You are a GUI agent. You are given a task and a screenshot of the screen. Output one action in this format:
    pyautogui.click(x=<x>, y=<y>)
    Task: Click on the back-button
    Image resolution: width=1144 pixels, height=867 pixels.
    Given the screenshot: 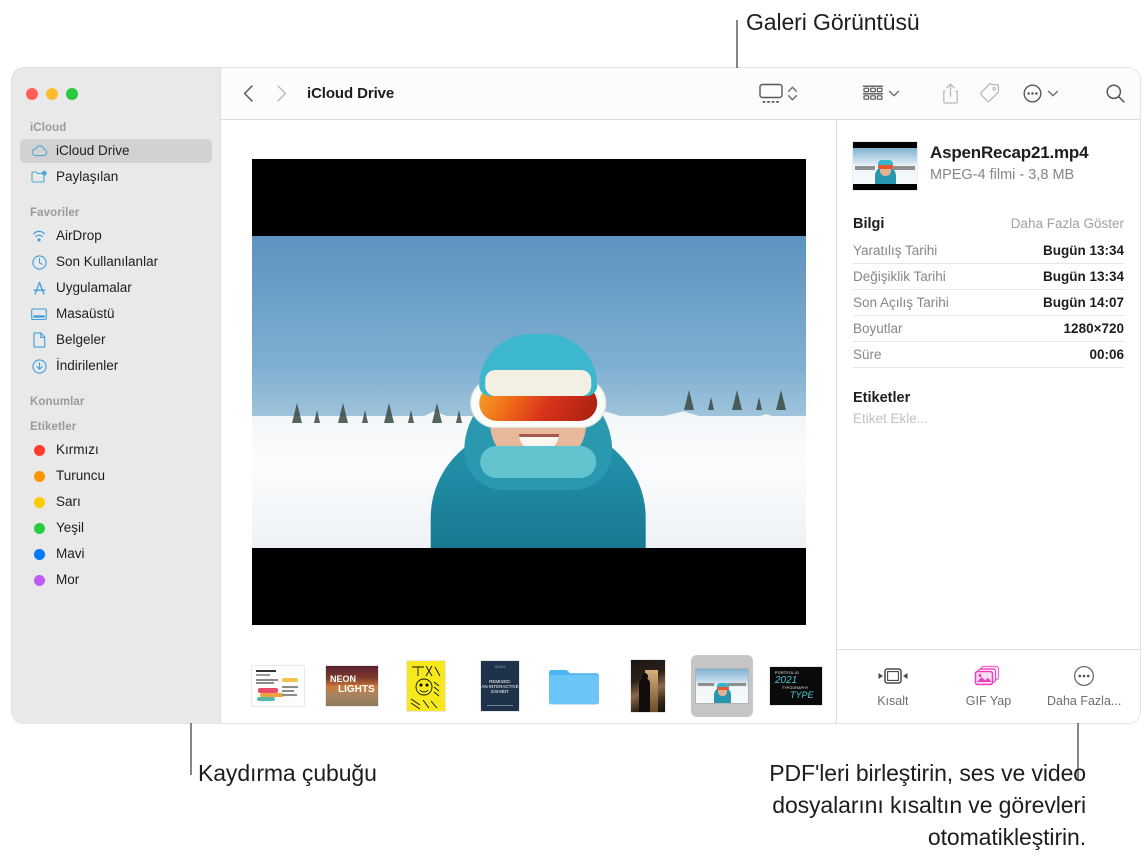 What is the action you would take?
    pyautogui.click(x=248, y=93)
    